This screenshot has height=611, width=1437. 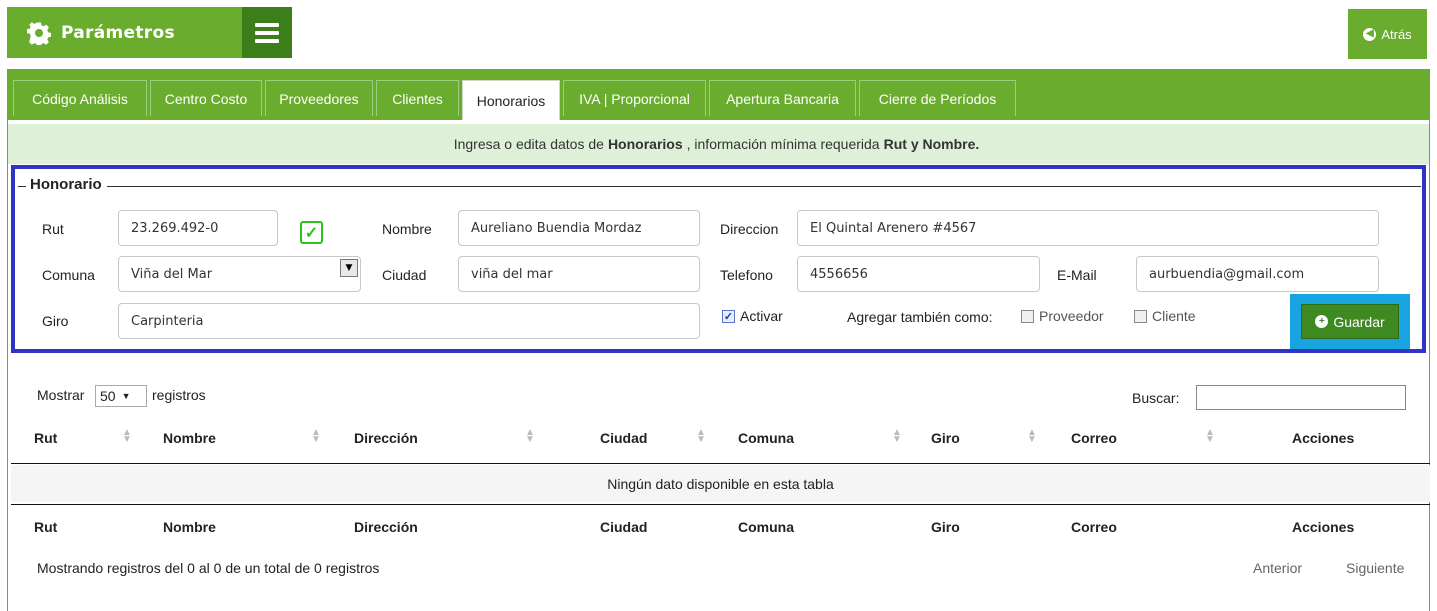 I want to click on tab-label: Honorarios, so click(x=511, y=100).